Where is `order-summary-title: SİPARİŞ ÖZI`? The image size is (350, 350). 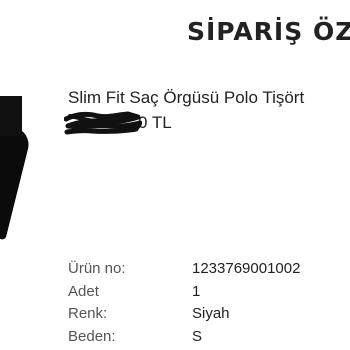 order-summary-title: SİPARİŞ ÖZI is located at coordinates (268, 31).